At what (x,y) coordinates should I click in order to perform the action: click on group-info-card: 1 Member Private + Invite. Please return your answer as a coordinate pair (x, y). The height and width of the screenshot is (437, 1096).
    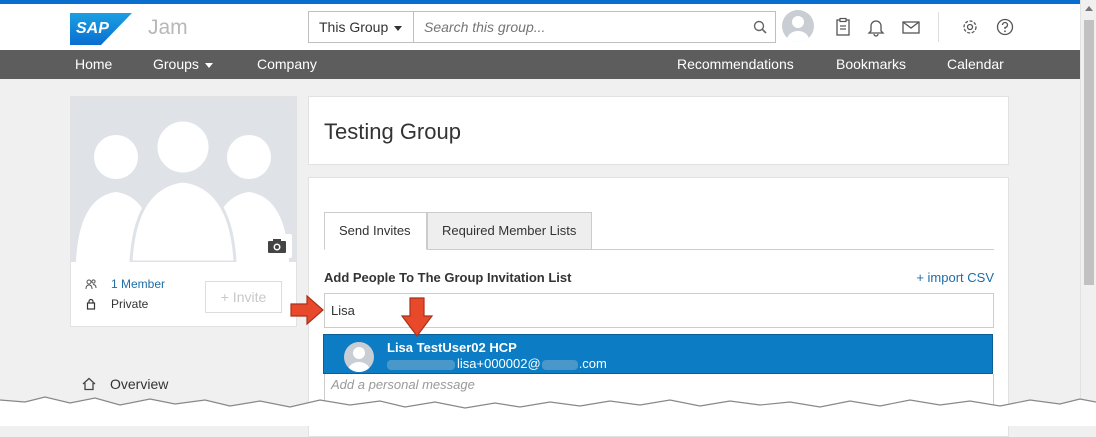
    Looking at the image, I should click on (183, 211).